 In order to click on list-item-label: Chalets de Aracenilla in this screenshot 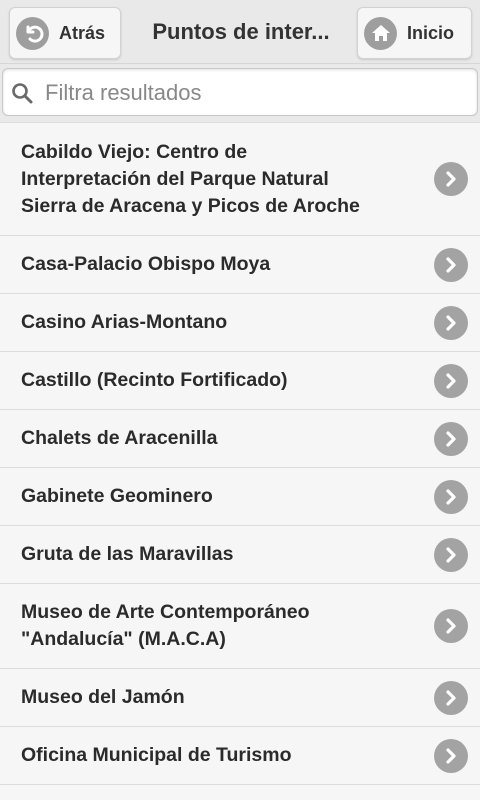, I will do `click(119, 438)`.